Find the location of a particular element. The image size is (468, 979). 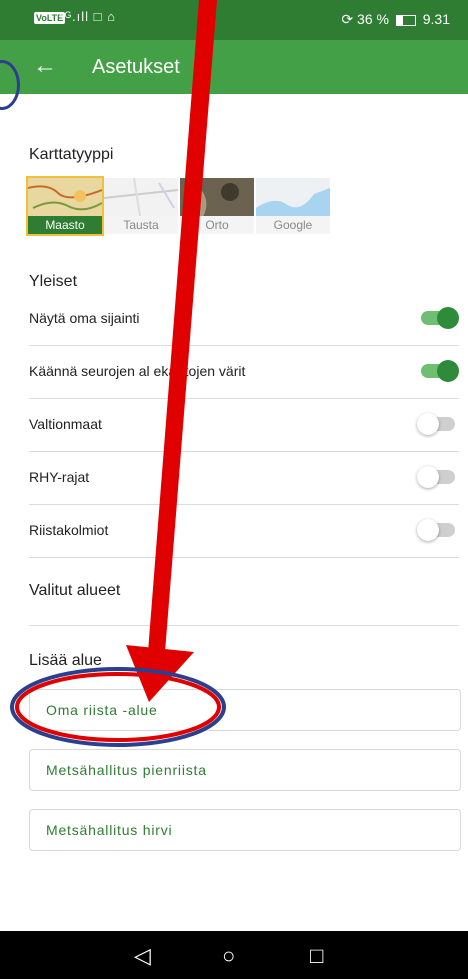

toggle-row-game-triangles: Riistakolmiot is located at coordinates (244, 531).